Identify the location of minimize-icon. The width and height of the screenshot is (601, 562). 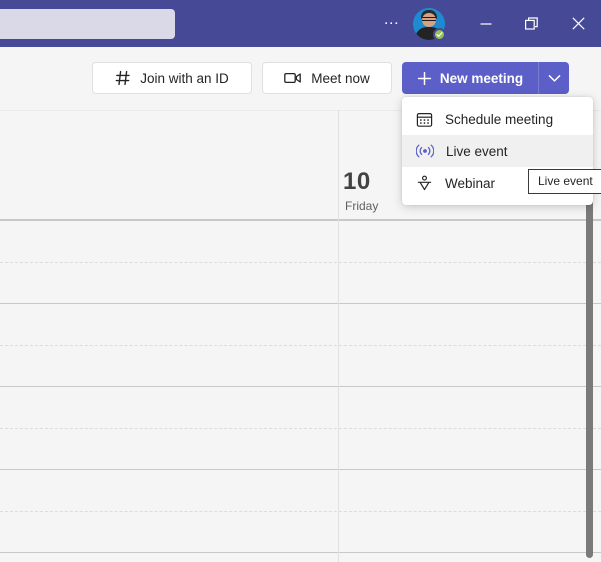
(486, 23).